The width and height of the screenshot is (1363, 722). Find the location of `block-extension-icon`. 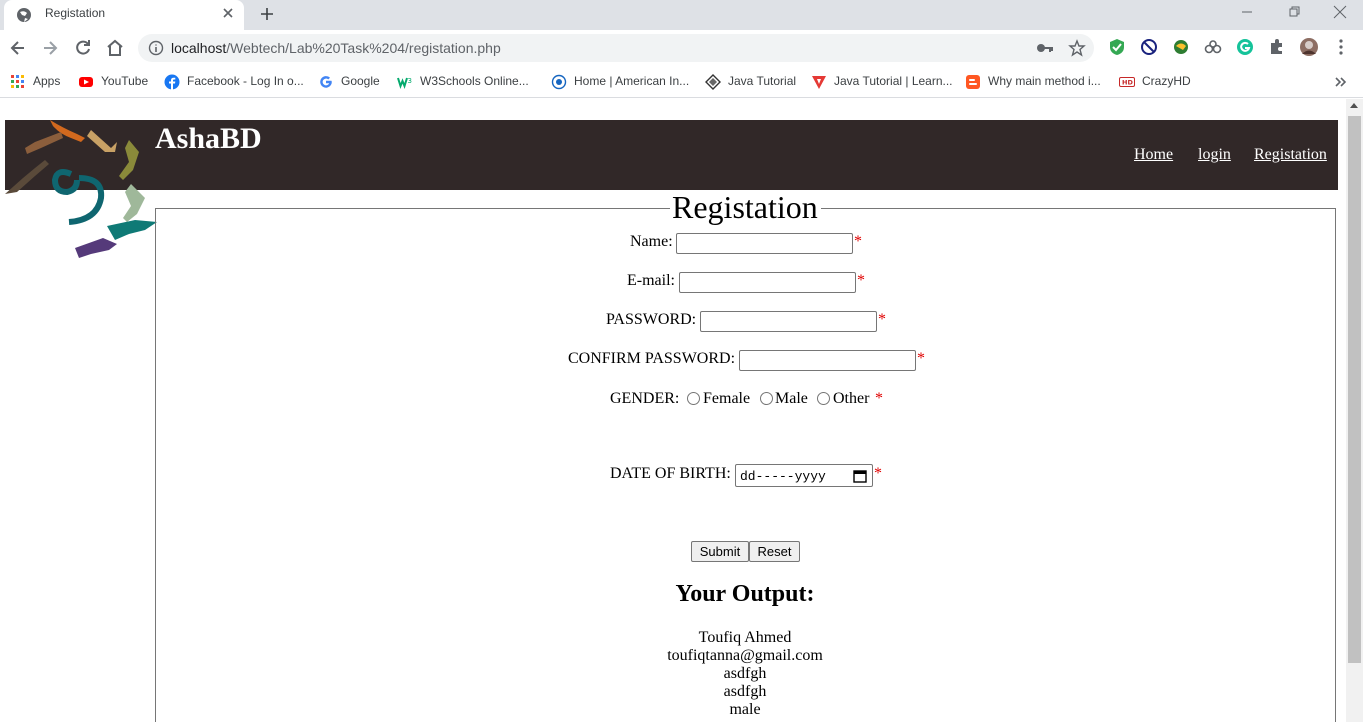

block-extension-icon is located at coordinates (1149, 47).